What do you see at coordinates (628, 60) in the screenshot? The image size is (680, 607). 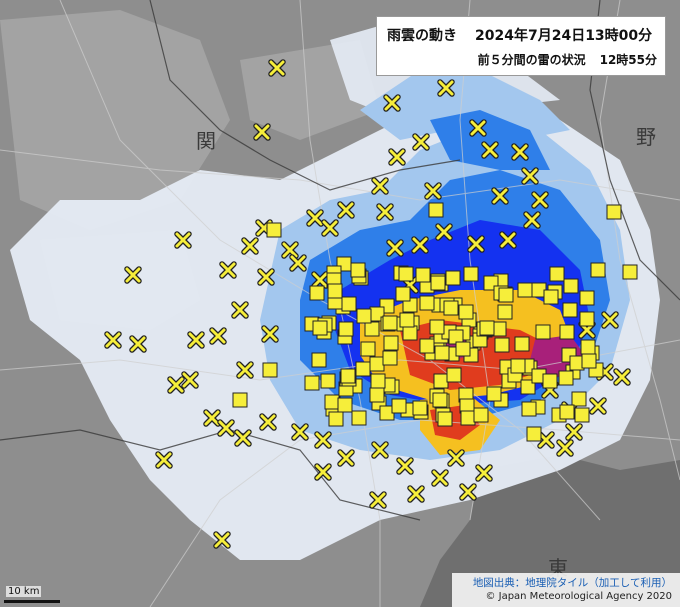 I see `subtitle-time: 12時55分` at bounding box center [628, 60].